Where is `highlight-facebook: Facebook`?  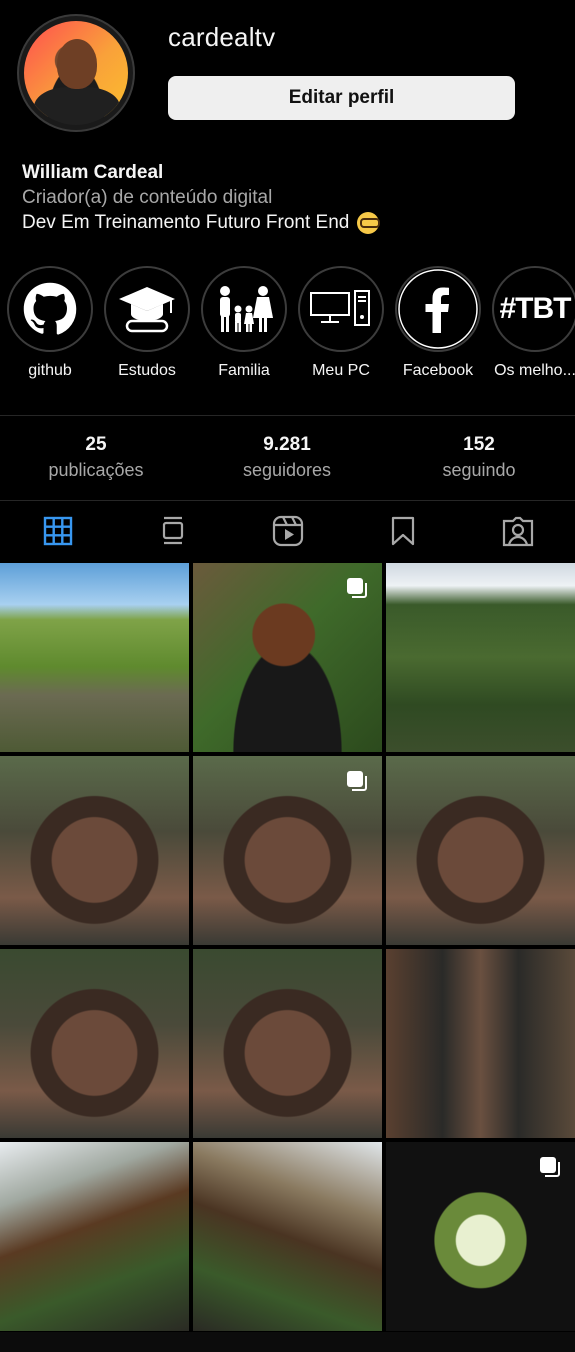
highlight-facebook: Facebook is located at coordinates (438, 323).